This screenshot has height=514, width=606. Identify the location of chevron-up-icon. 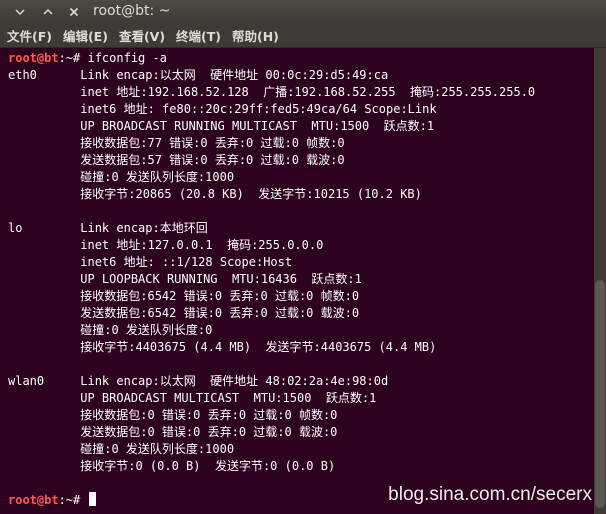
(48, 11).